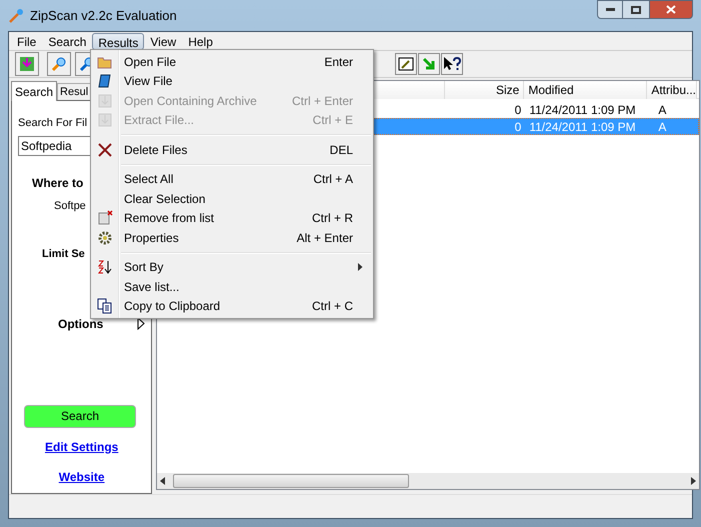 Image resolution: width=701 pixels, height=527 pixels. Describe the element at coordinates (105, 150) in the screenshot. I see `cross-icon` at that location.